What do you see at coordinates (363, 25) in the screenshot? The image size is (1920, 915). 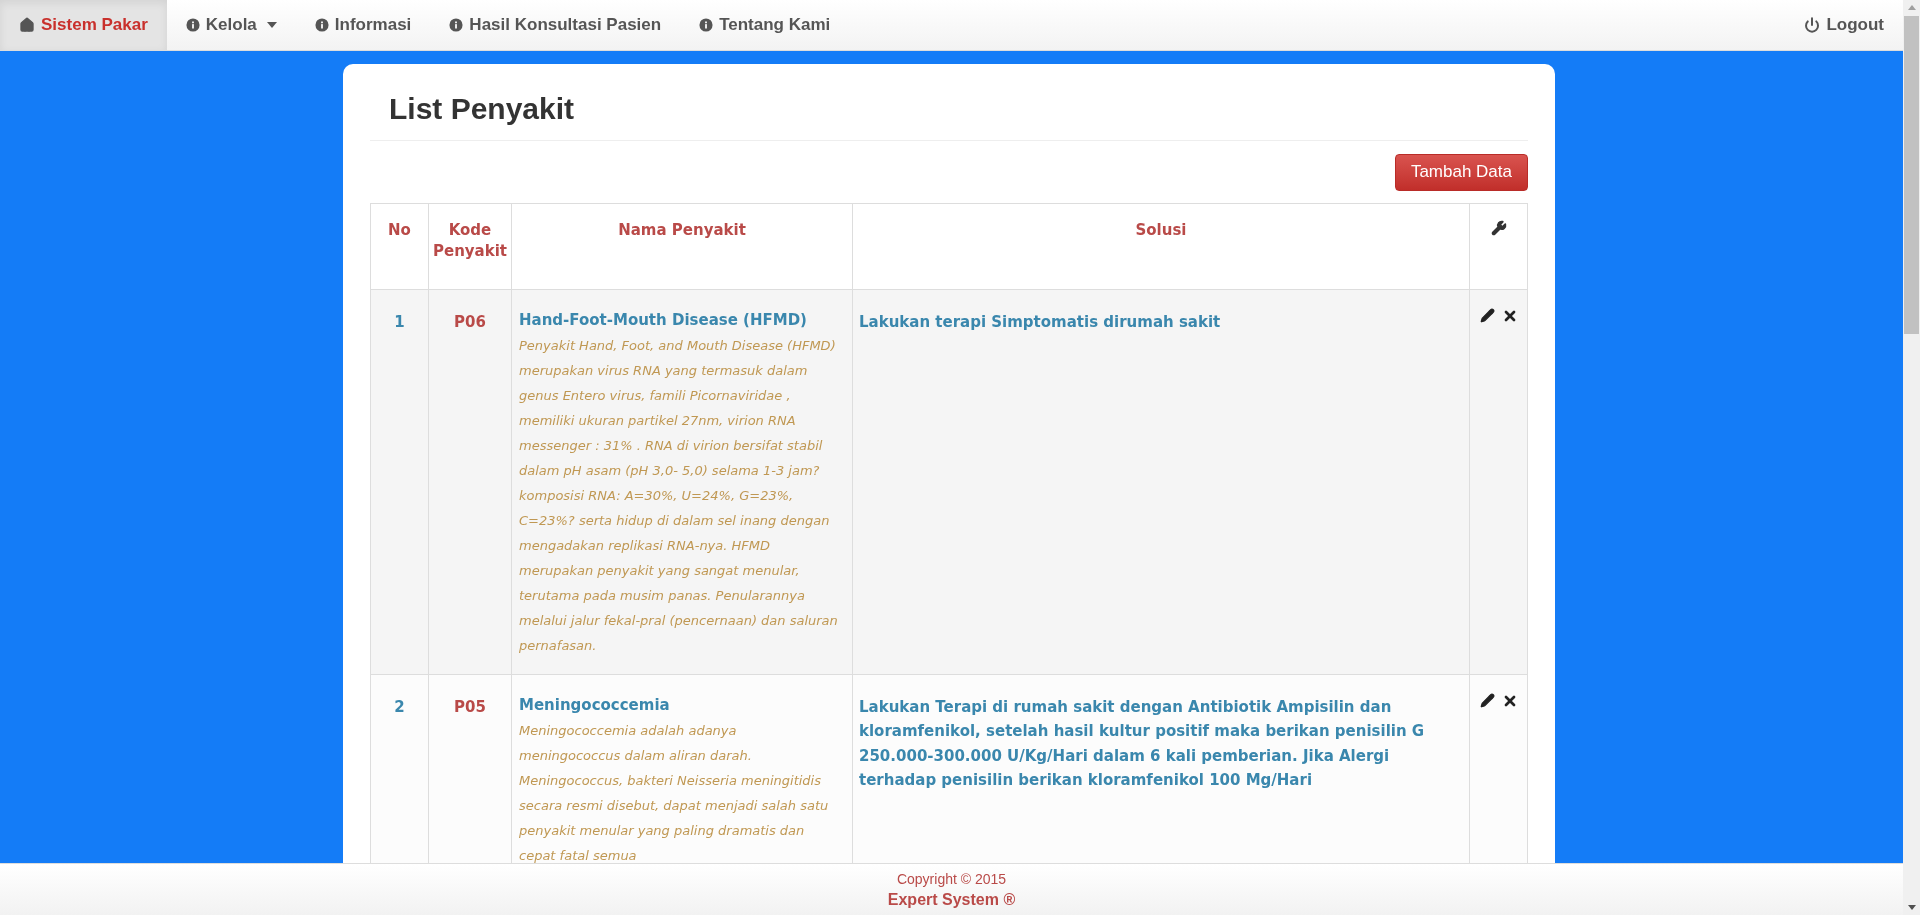 I see `nav-item: Informasi` at bounding box center [363, 25].